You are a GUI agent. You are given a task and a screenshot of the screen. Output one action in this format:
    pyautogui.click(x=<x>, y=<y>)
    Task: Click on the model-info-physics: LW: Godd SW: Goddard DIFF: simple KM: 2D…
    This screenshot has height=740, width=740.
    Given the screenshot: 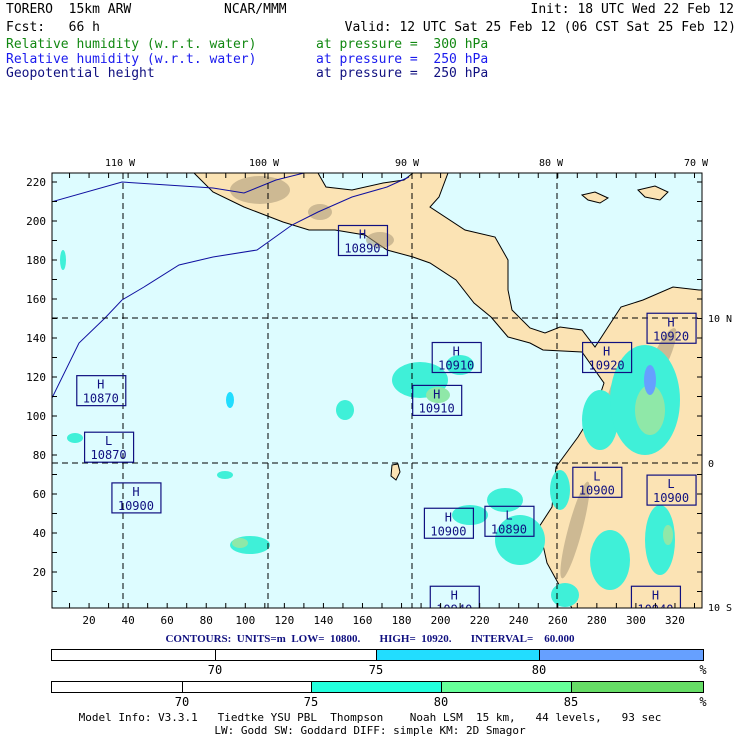 What is the action you would take?
    pyautogui.click(x=370, y=730)
    